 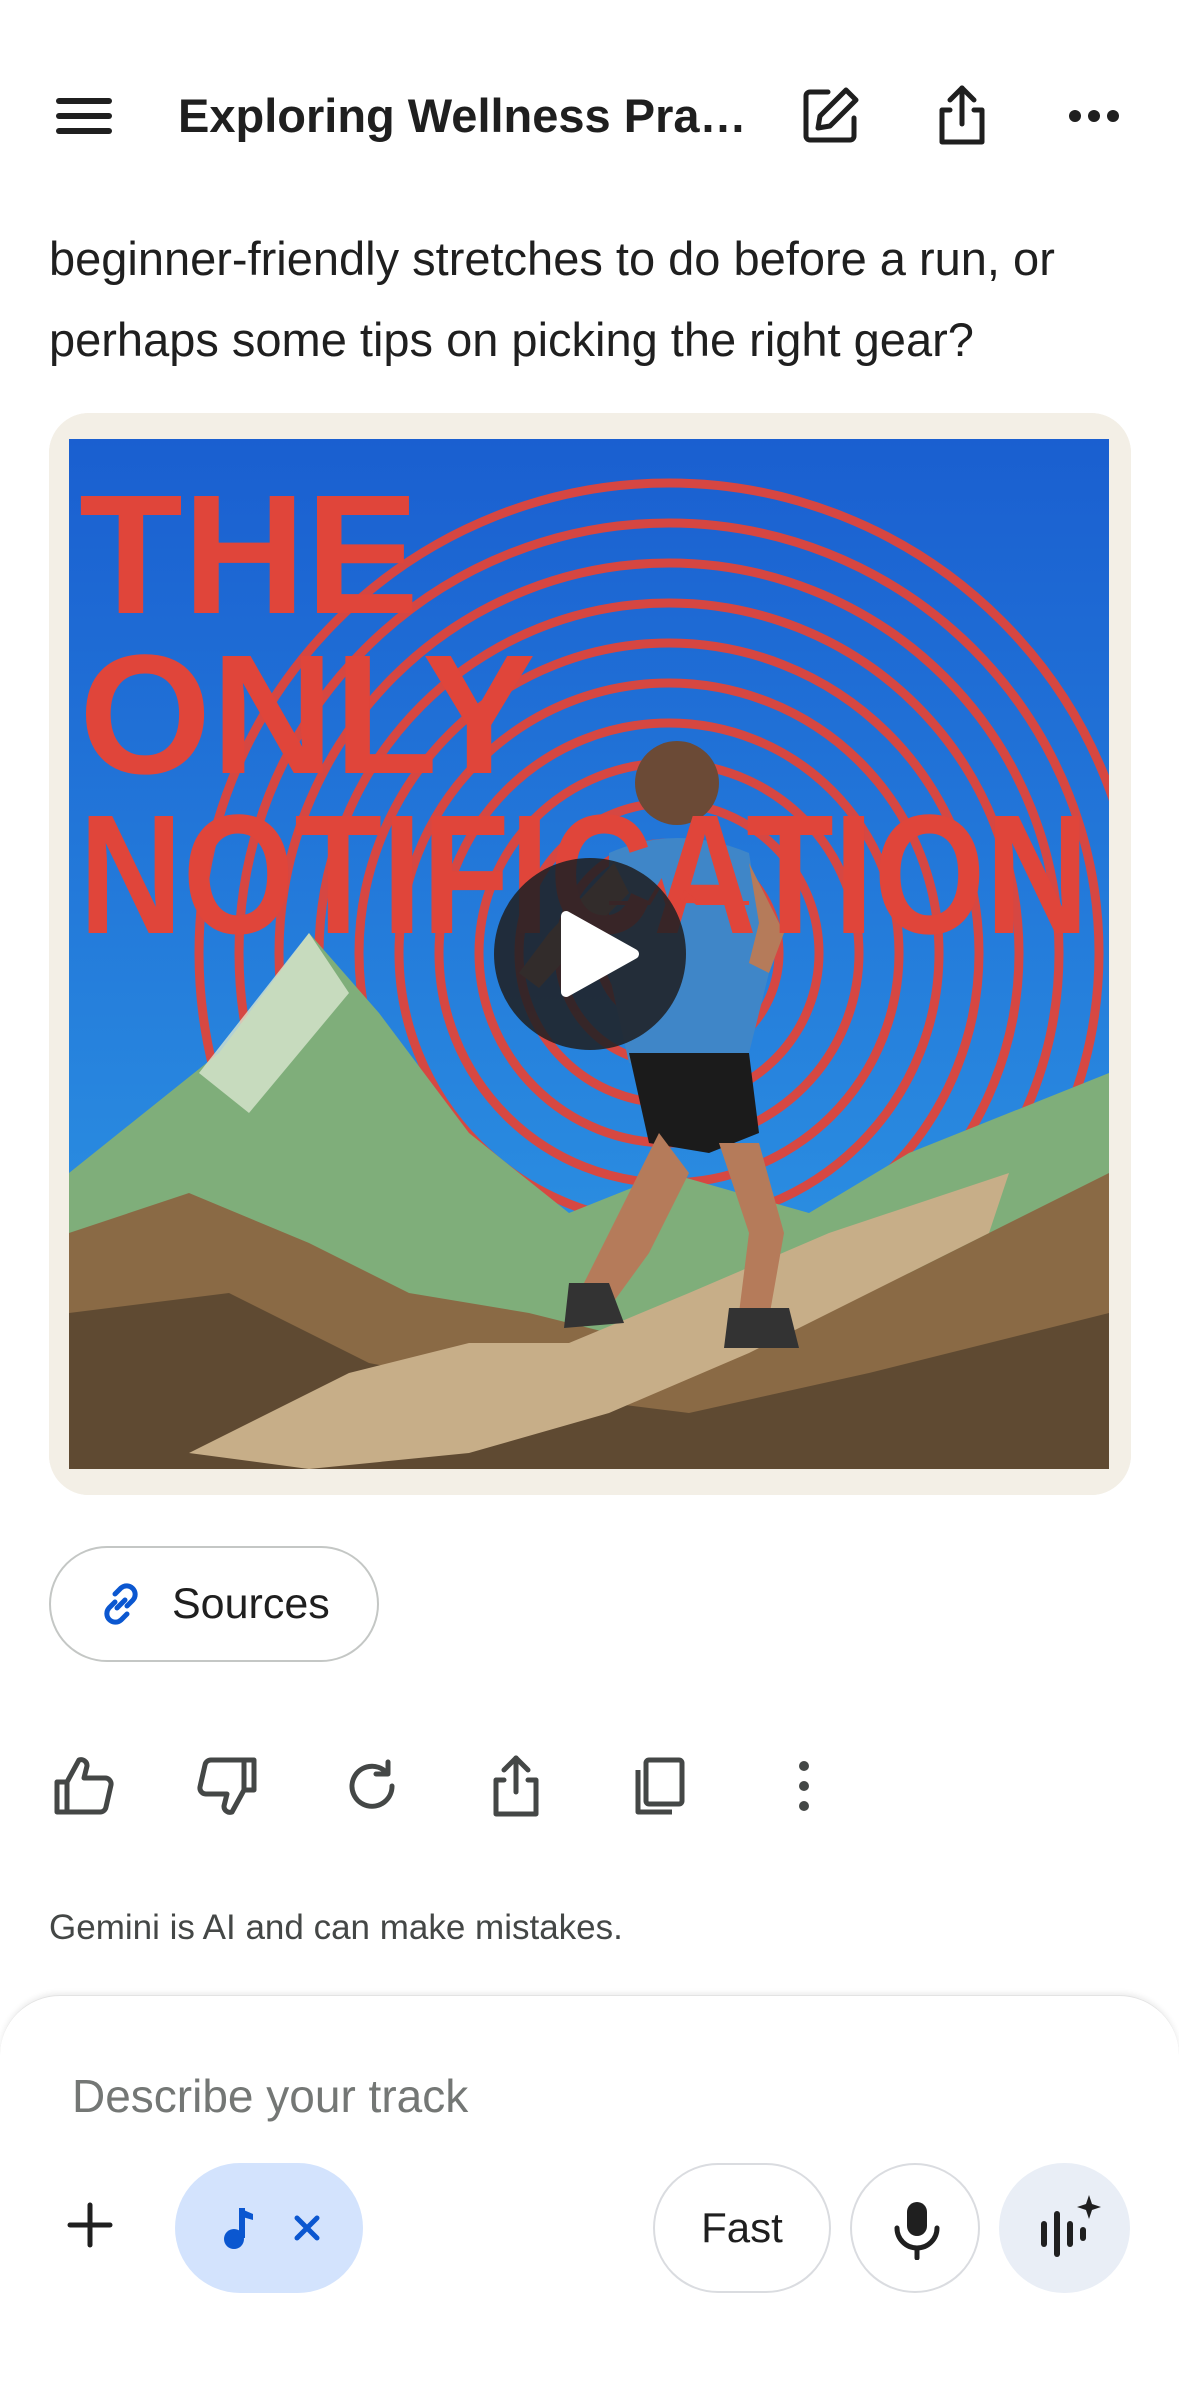 I want to click on sources-label: Sources, so click(x=251, y=1604).